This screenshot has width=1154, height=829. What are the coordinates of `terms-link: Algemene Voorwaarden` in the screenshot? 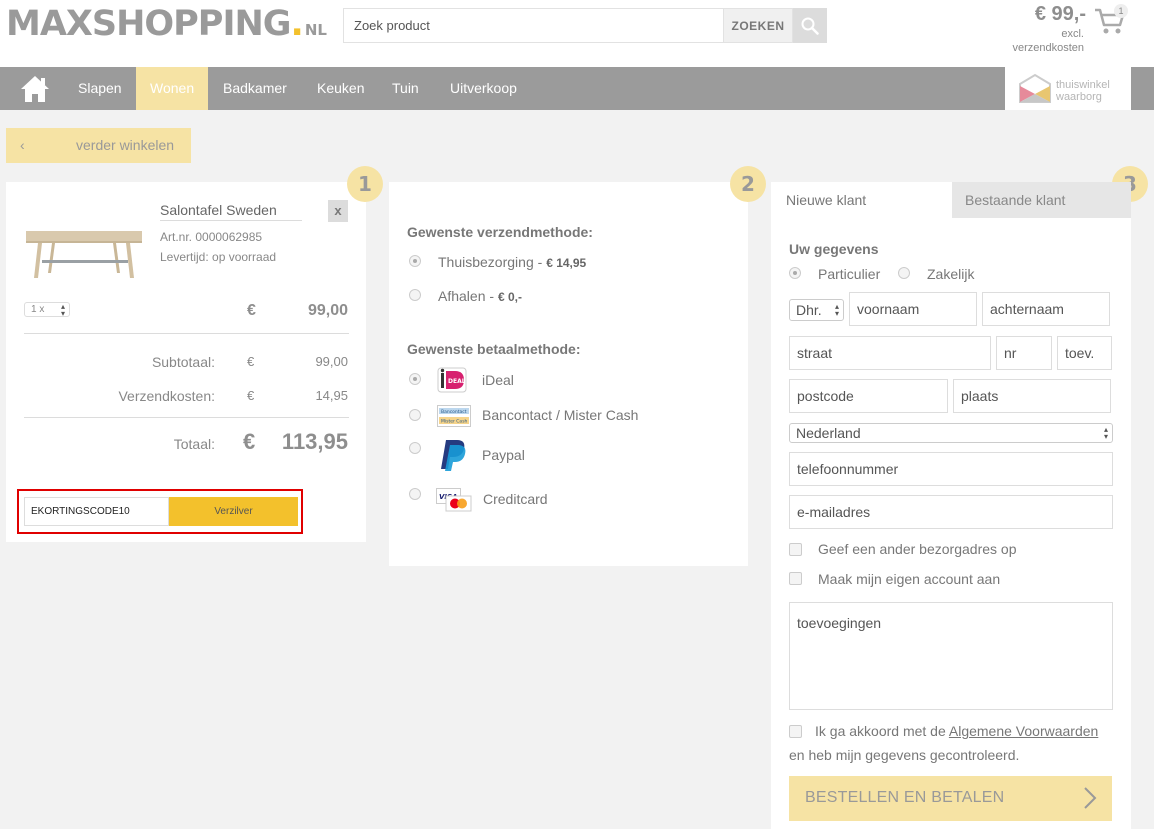 It's located at (1023, 731).